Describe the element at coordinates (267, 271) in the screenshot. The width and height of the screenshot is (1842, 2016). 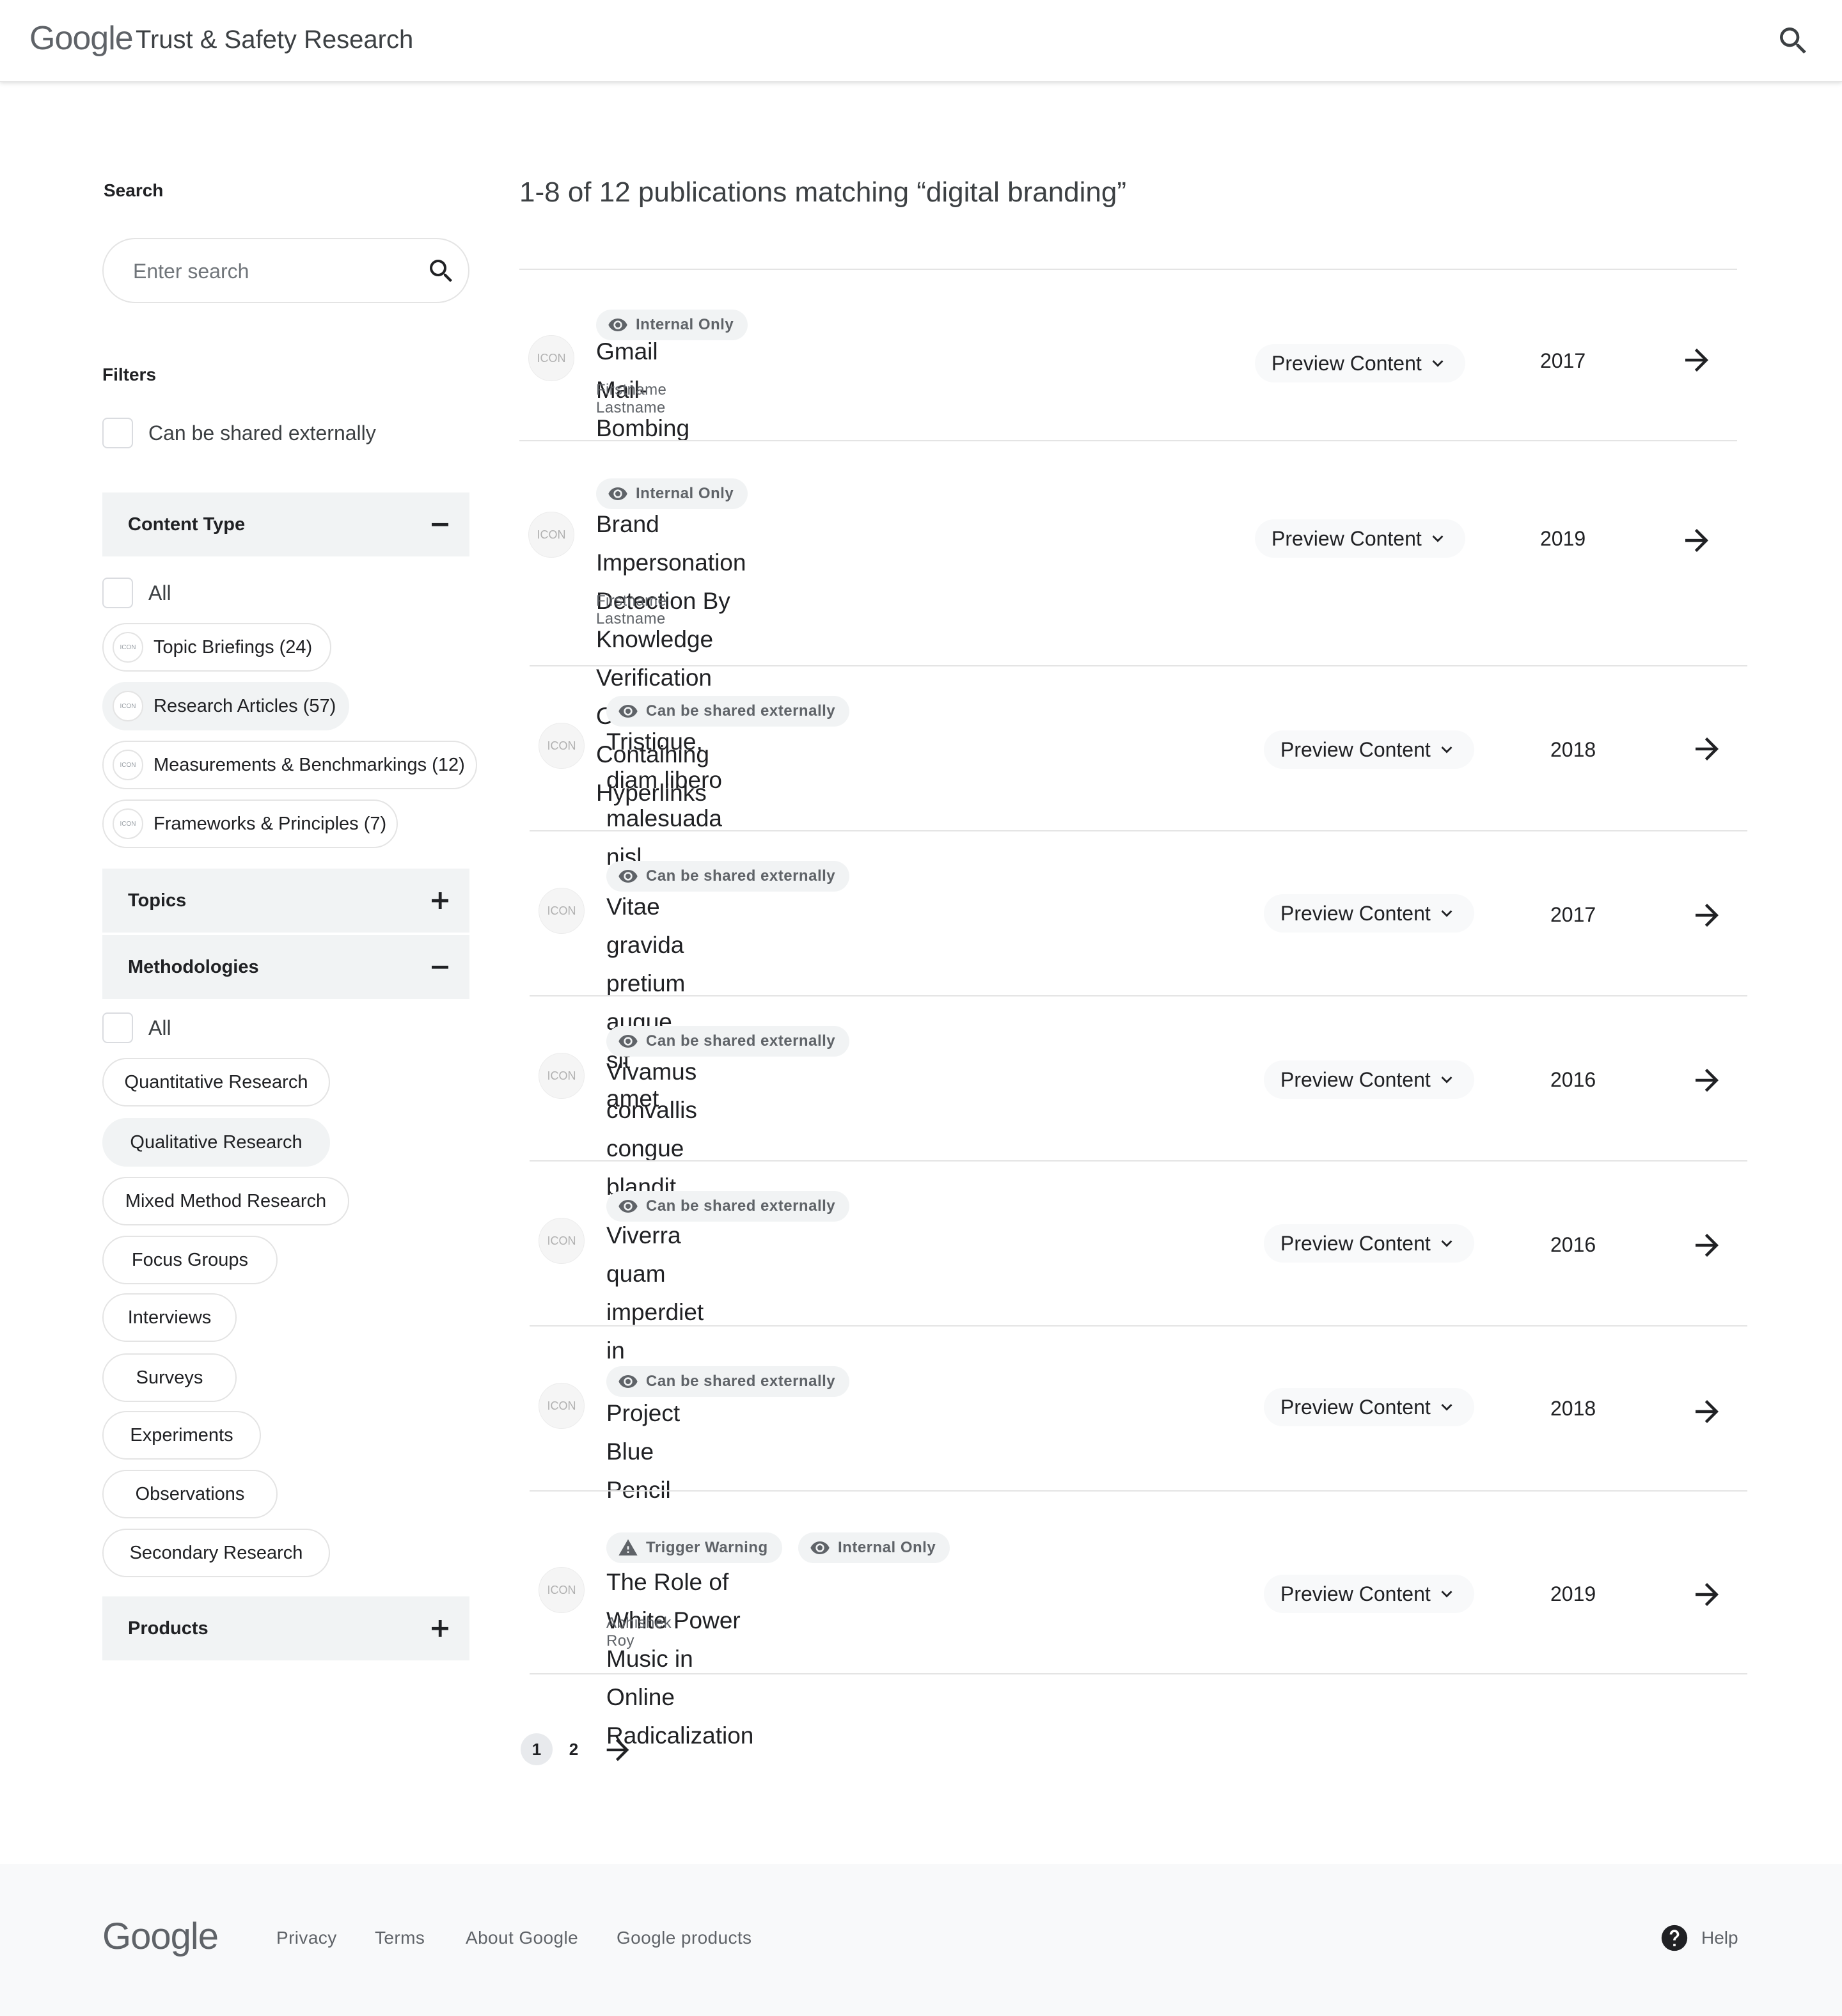
I see `search-input` at that location.